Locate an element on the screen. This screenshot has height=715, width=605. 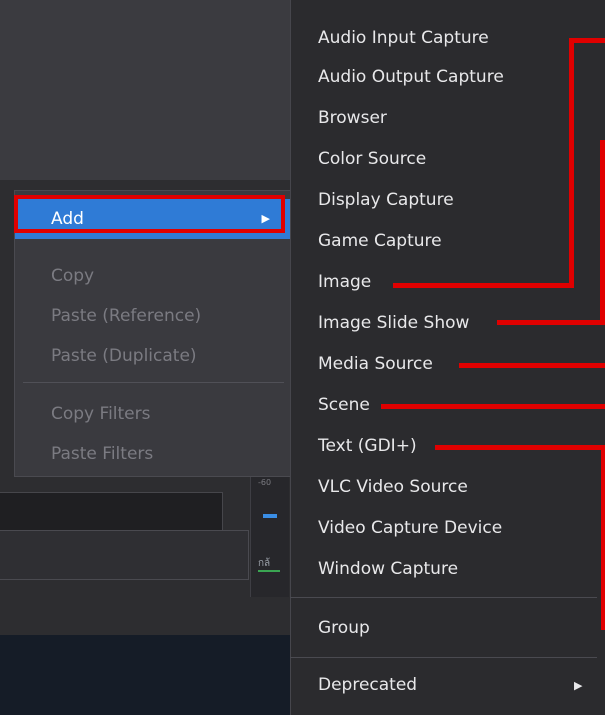
source-image-slide-show: Image Slide Show is located at coordinates (393, 323).